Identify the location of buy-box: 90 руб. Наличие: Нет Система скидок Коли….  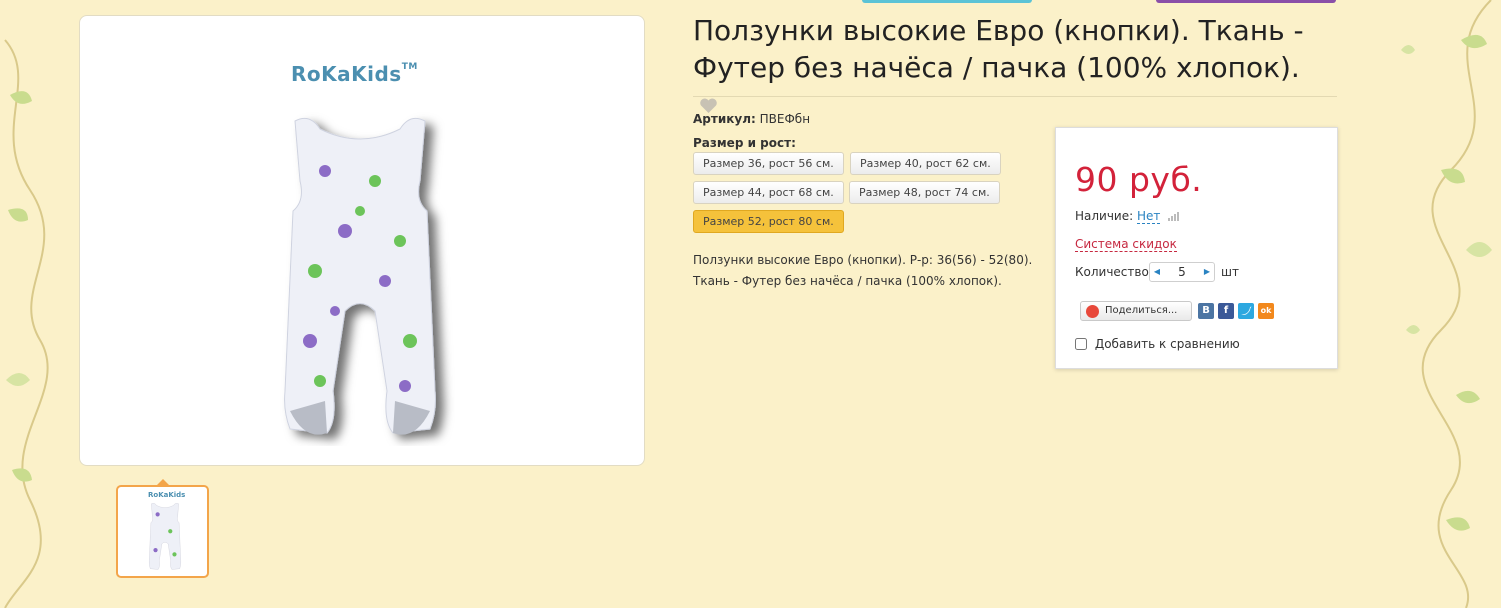
(1196, 248).